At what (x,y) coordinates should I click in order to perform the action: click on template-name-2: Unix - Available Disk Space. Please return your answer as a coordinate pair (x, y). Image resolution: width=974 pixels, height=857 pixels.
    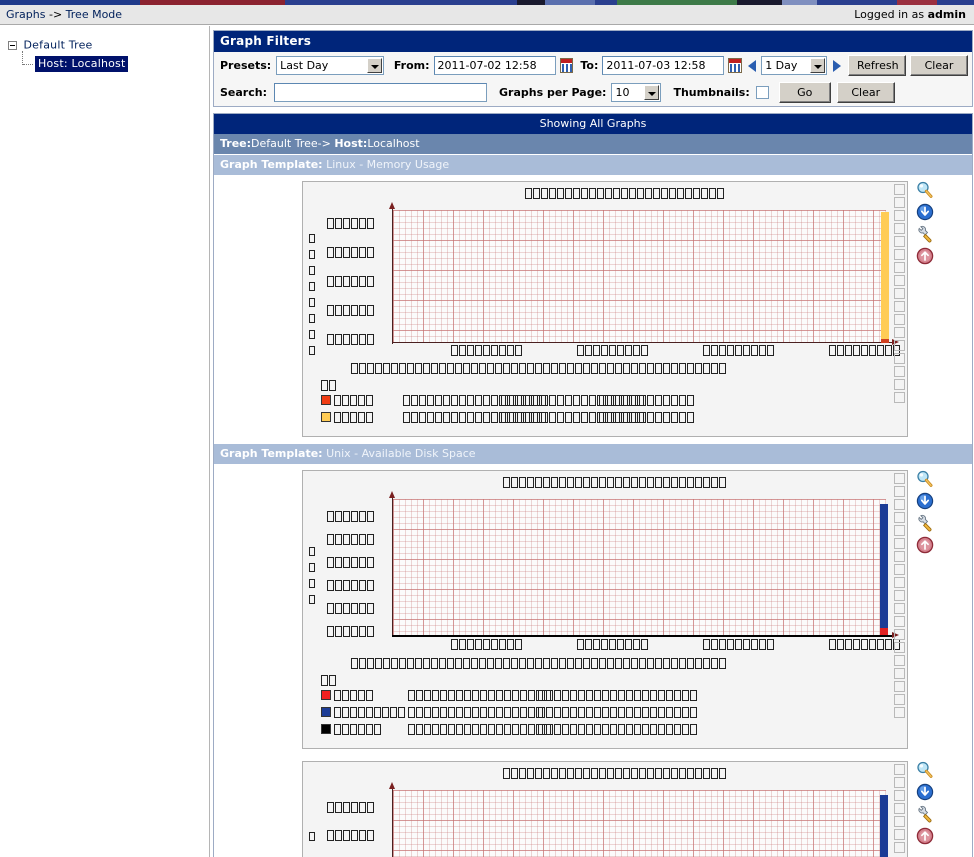
    Looking at the image, I should click on (401, 453).